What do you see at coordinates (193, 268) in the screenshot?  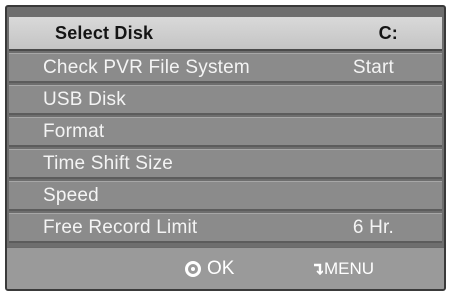 I see `ok-circle-icon` at bounding box center [193, 268].